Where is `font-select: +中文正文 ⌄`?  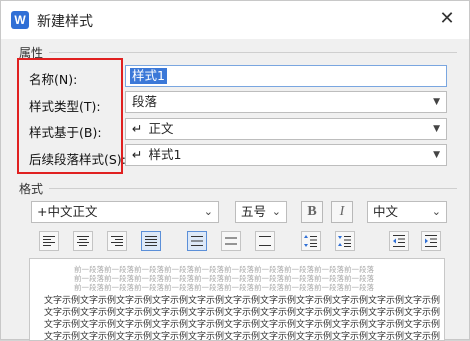 font-select: +中文正文 ⌄ is located at coordinates (125, 212).